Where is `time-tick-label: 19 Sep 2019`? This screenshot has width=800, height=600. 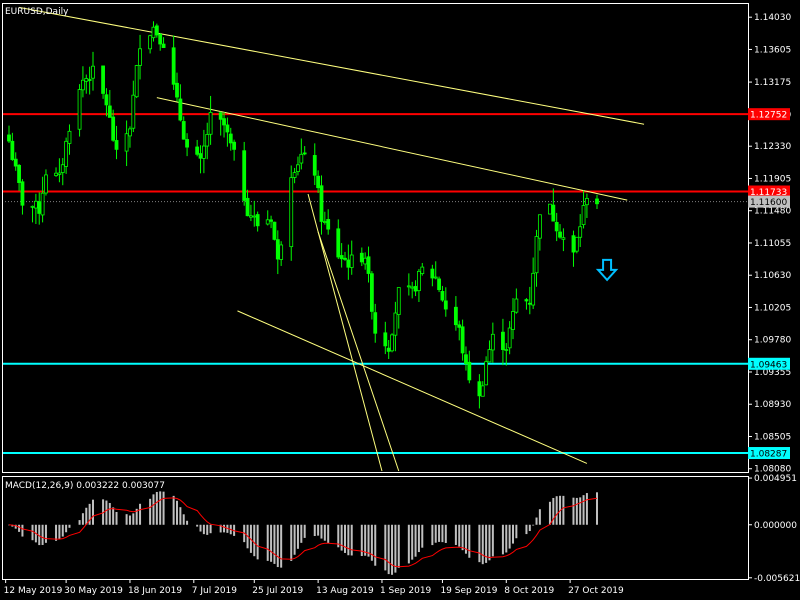
time-tick-label: 19 Sep 2019 is located at coordinates (468, 591).